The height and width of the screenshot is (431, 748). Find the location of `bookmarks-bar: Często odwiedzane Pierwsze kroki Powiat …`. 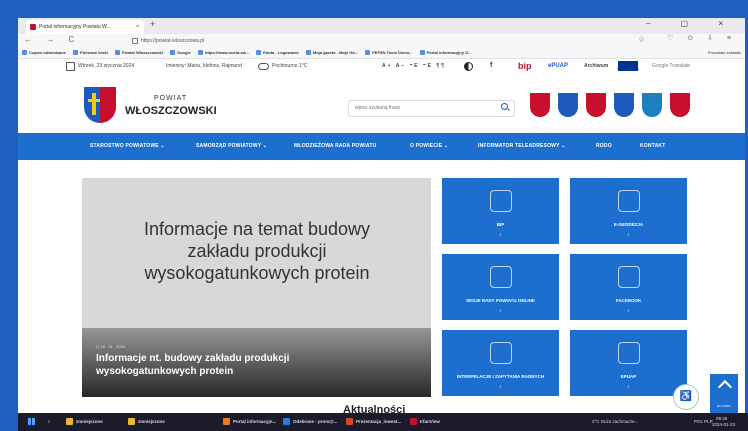

bookmarks-bar: Często odwiedzane Pierwsze kroki Powiat … is located at coordinates (381, 53).